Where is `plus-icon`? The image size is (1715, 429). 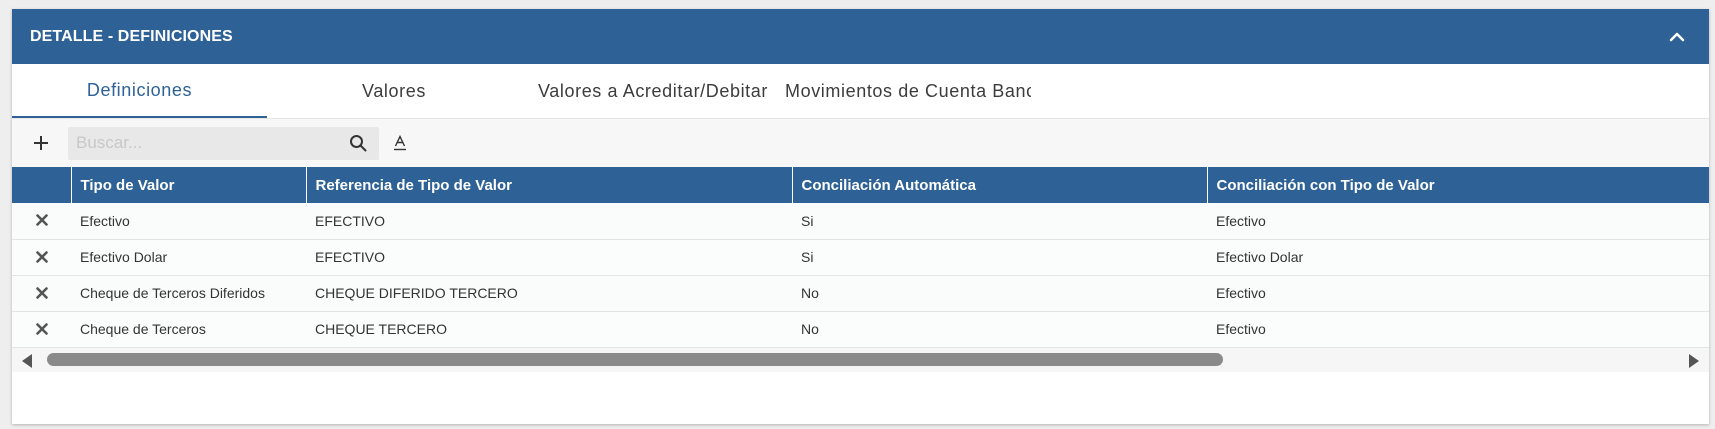
plus-icon is located at coordinates (41, 143).